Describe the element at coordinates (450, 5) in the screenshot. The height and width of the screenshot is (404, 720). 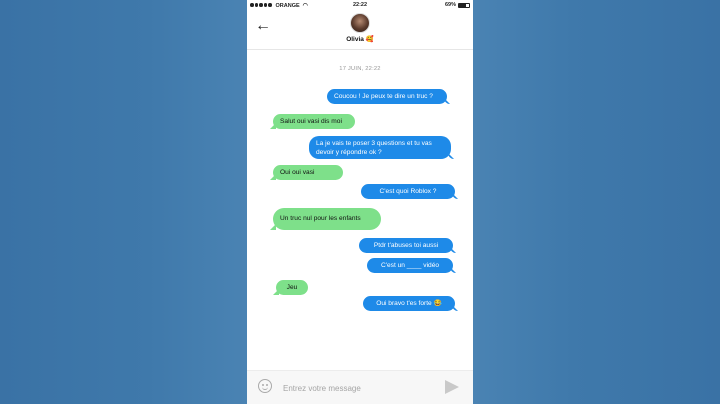
I see `battery-percent: 69%` at that location.